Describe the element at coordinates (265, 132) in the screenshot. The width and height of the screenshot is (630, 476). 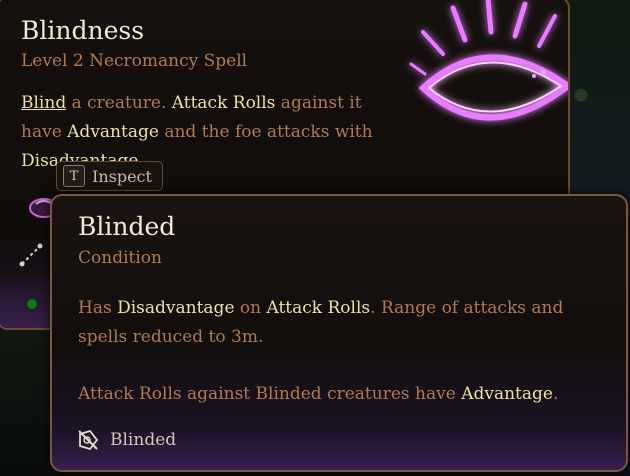
I see `spell-desc-text: and the foe attacks with` at that location.